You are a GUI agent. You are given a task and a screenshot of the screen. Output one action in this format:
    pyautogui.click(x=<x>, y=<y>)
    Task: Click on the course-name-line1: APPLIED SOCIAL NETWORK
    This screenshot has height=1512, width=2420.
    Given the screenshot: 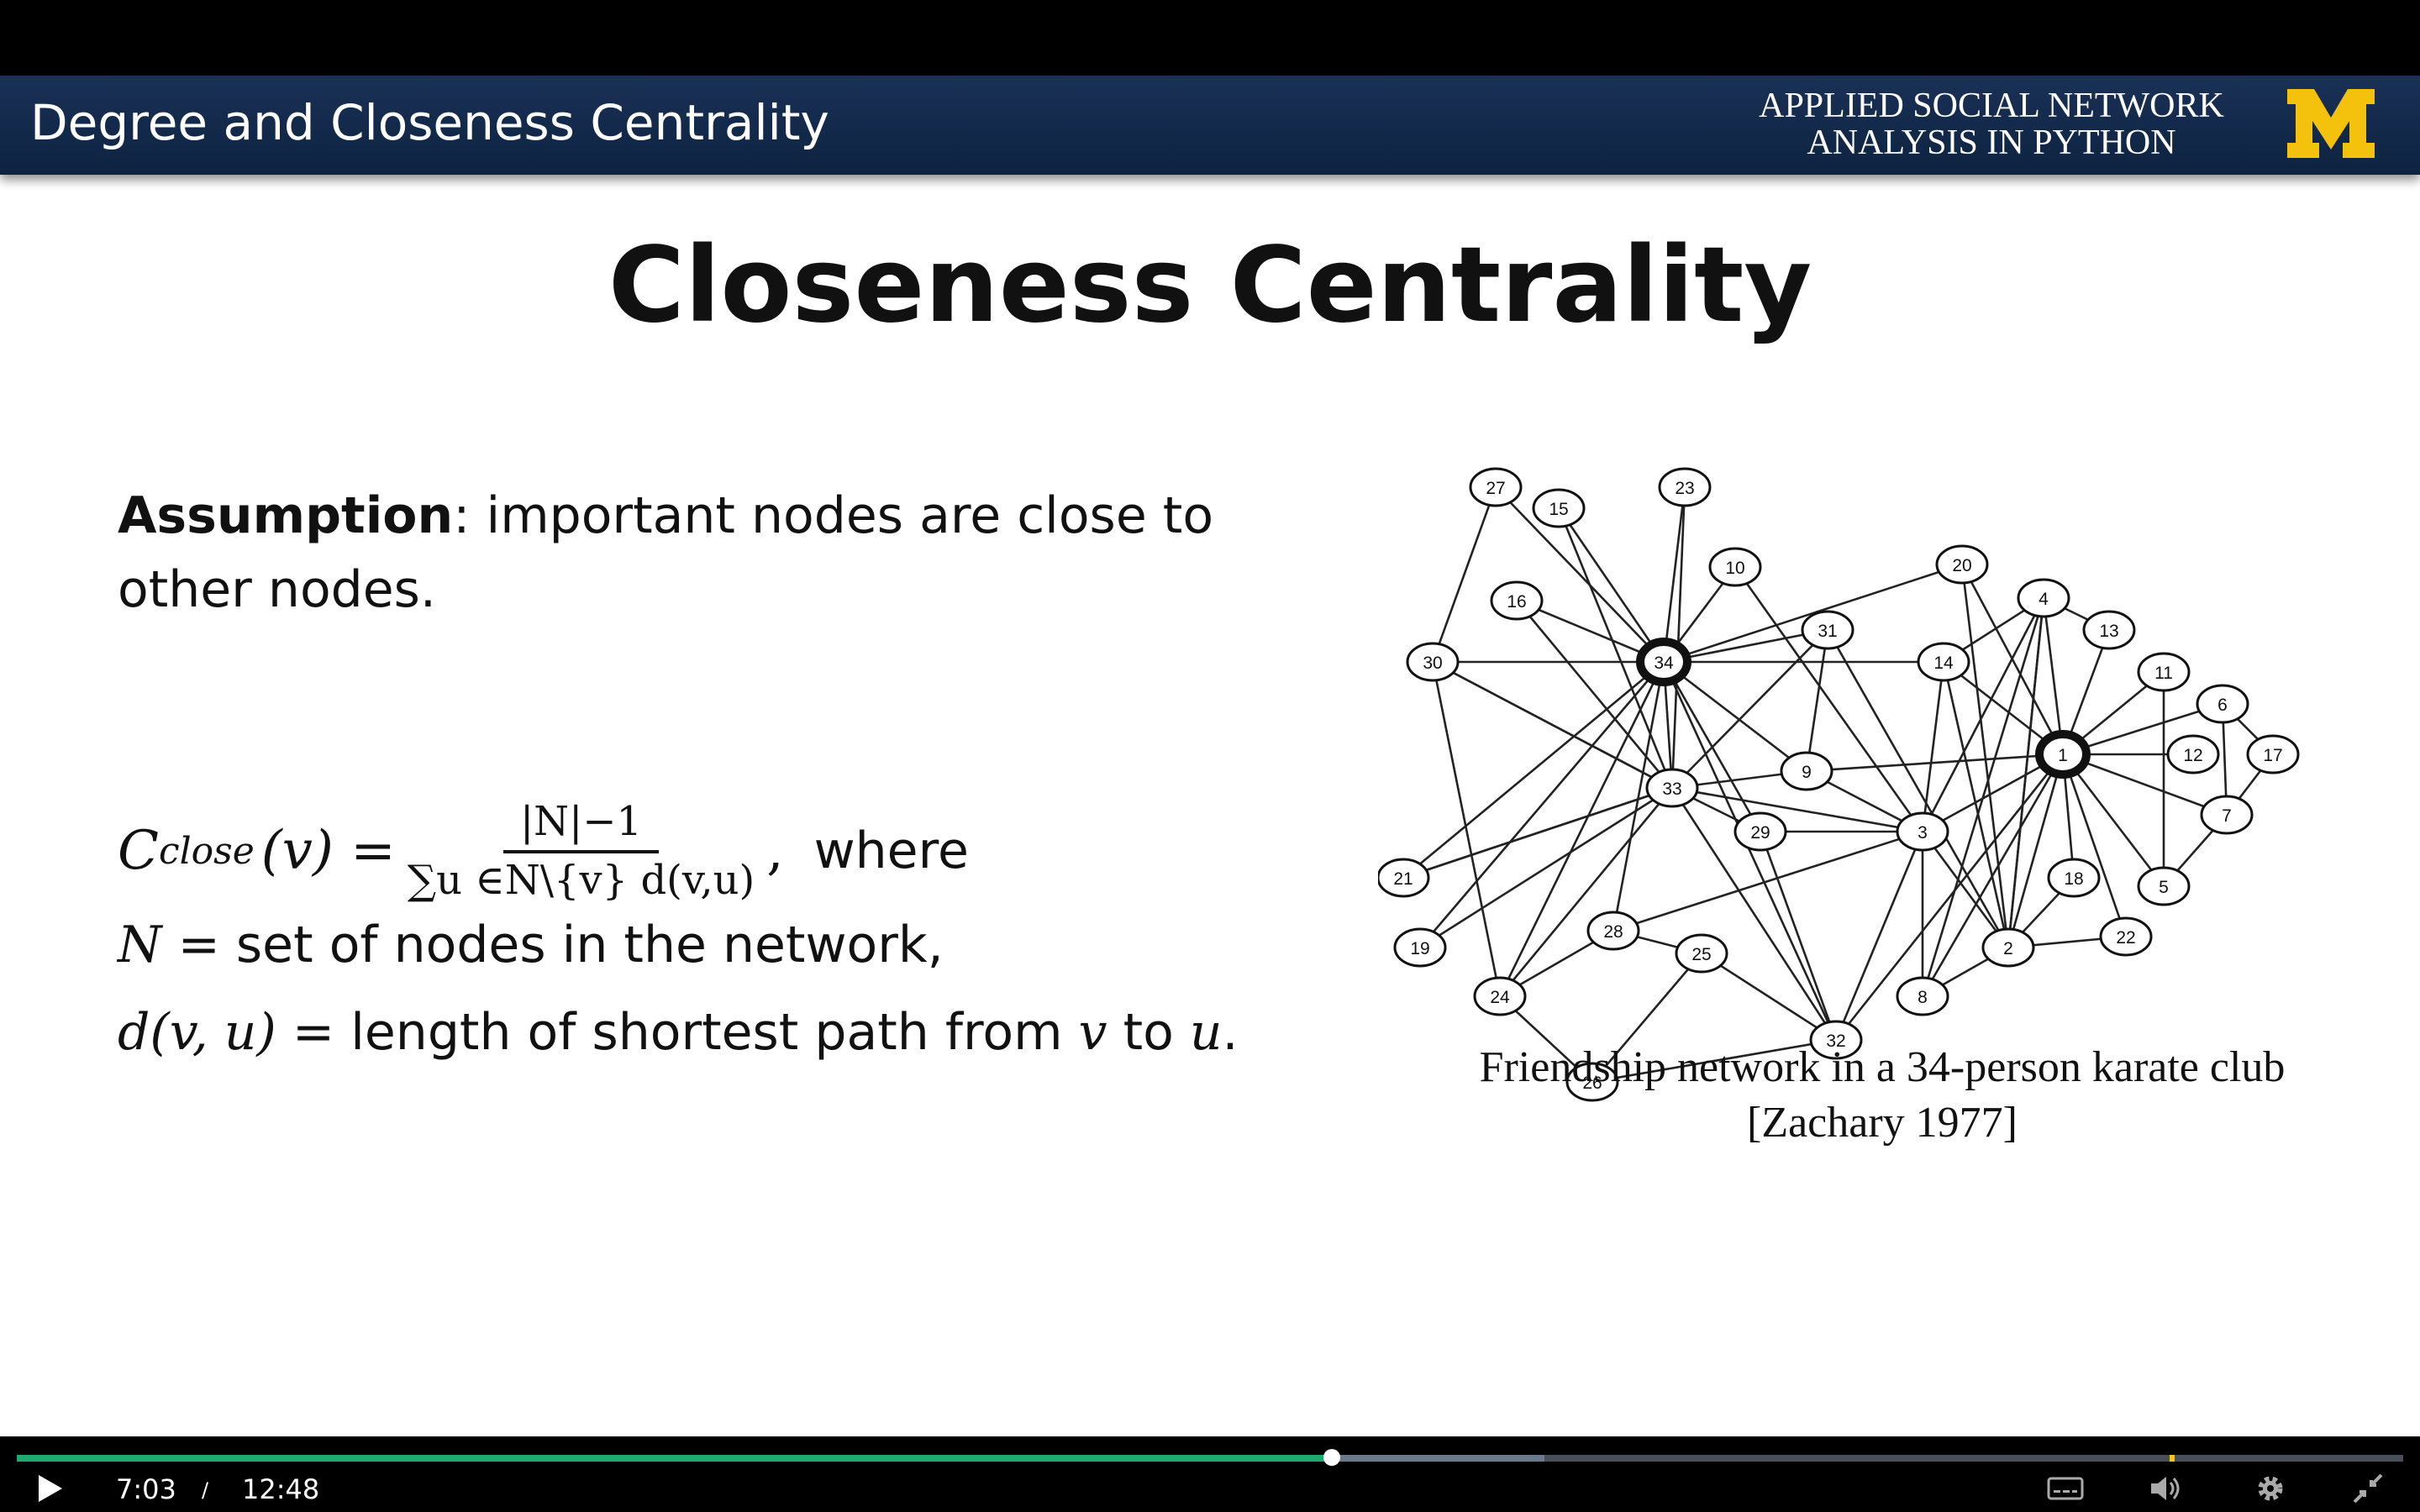 What is the action you would take?
    pyautogui.click(x=1991, y=106)
    